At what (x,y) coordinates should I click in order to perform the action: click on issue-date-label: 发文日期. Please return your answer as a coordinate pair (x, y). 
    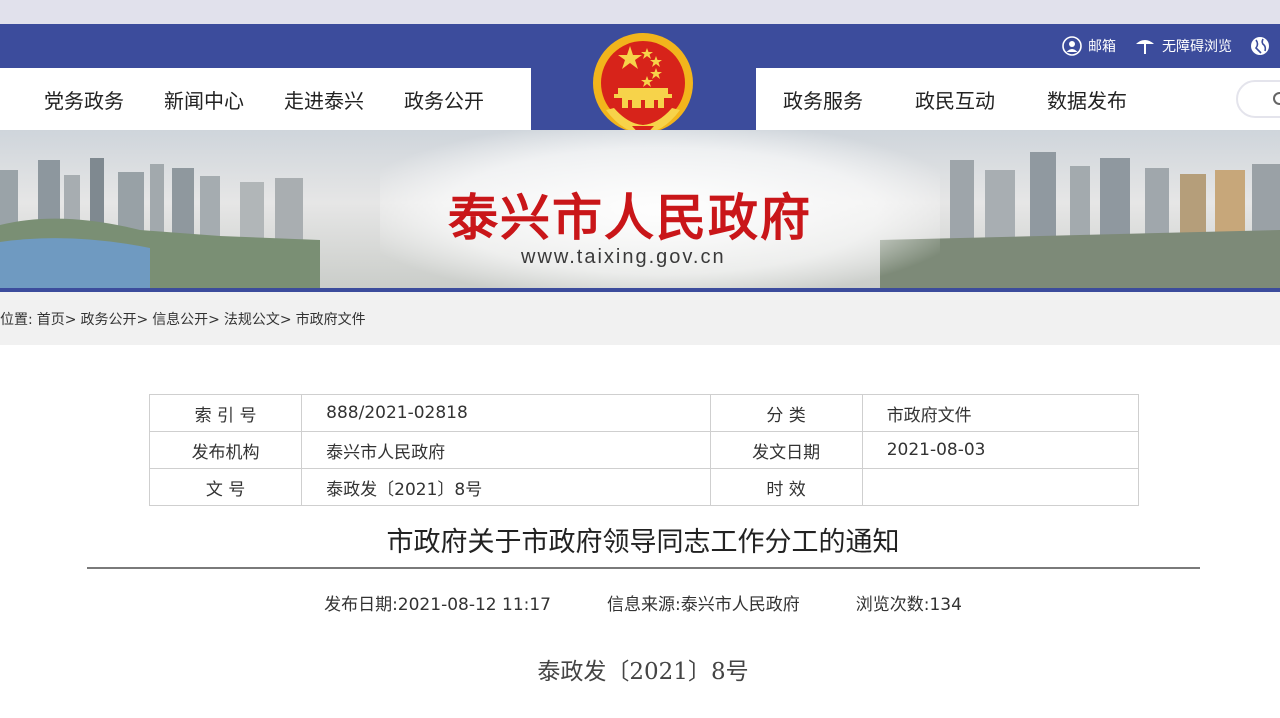
    Looking at the image, I should click on (786, 450).